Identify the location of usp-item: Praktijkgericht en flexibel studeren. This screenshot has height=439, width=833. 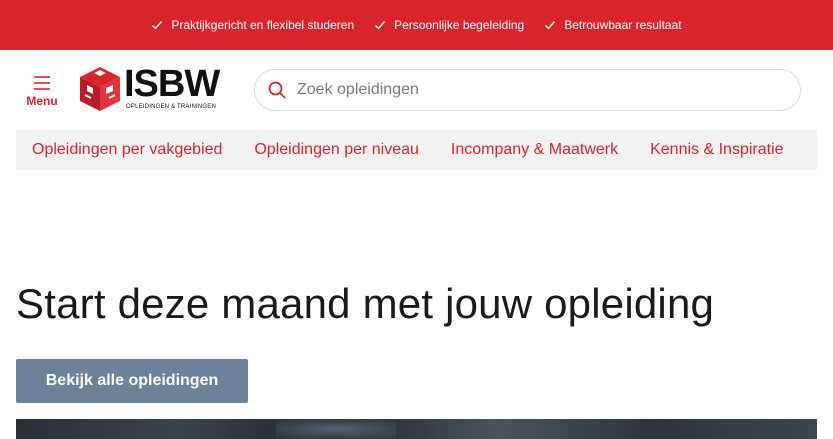
(252, 25).